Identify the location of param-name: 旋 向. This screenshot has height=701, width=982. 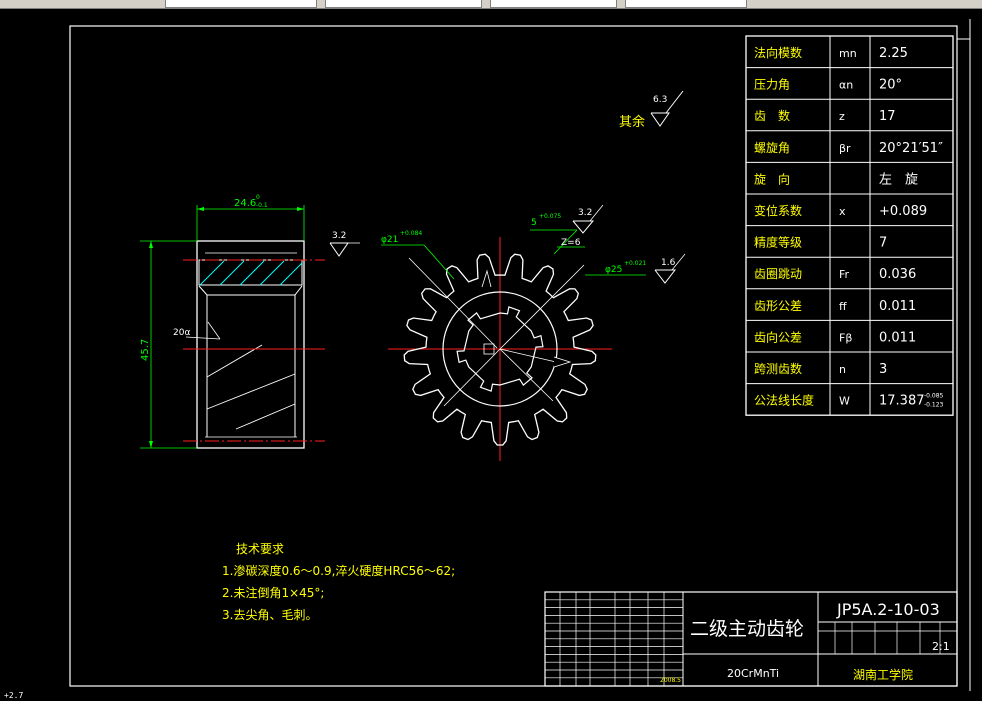
(772, 178).